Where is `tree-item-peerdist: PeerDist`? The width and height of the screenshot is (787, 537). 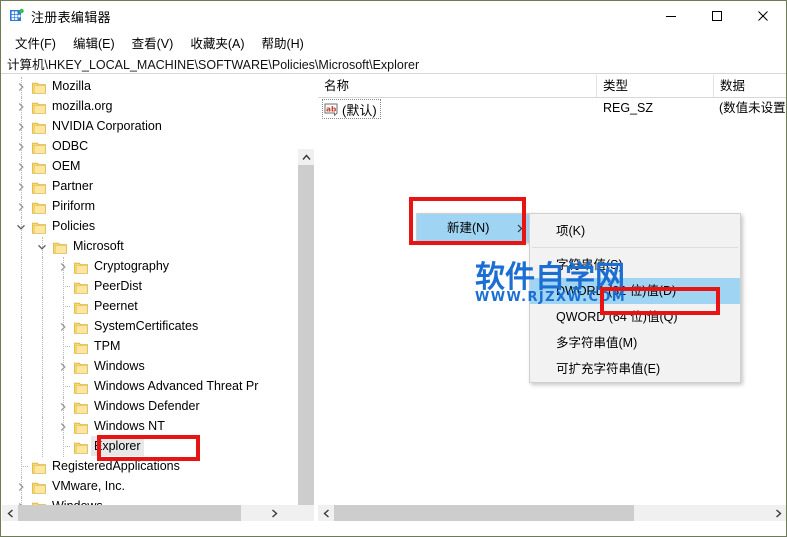 tree-item-peerdist: PeerDist is located at coordinates (150, 287).